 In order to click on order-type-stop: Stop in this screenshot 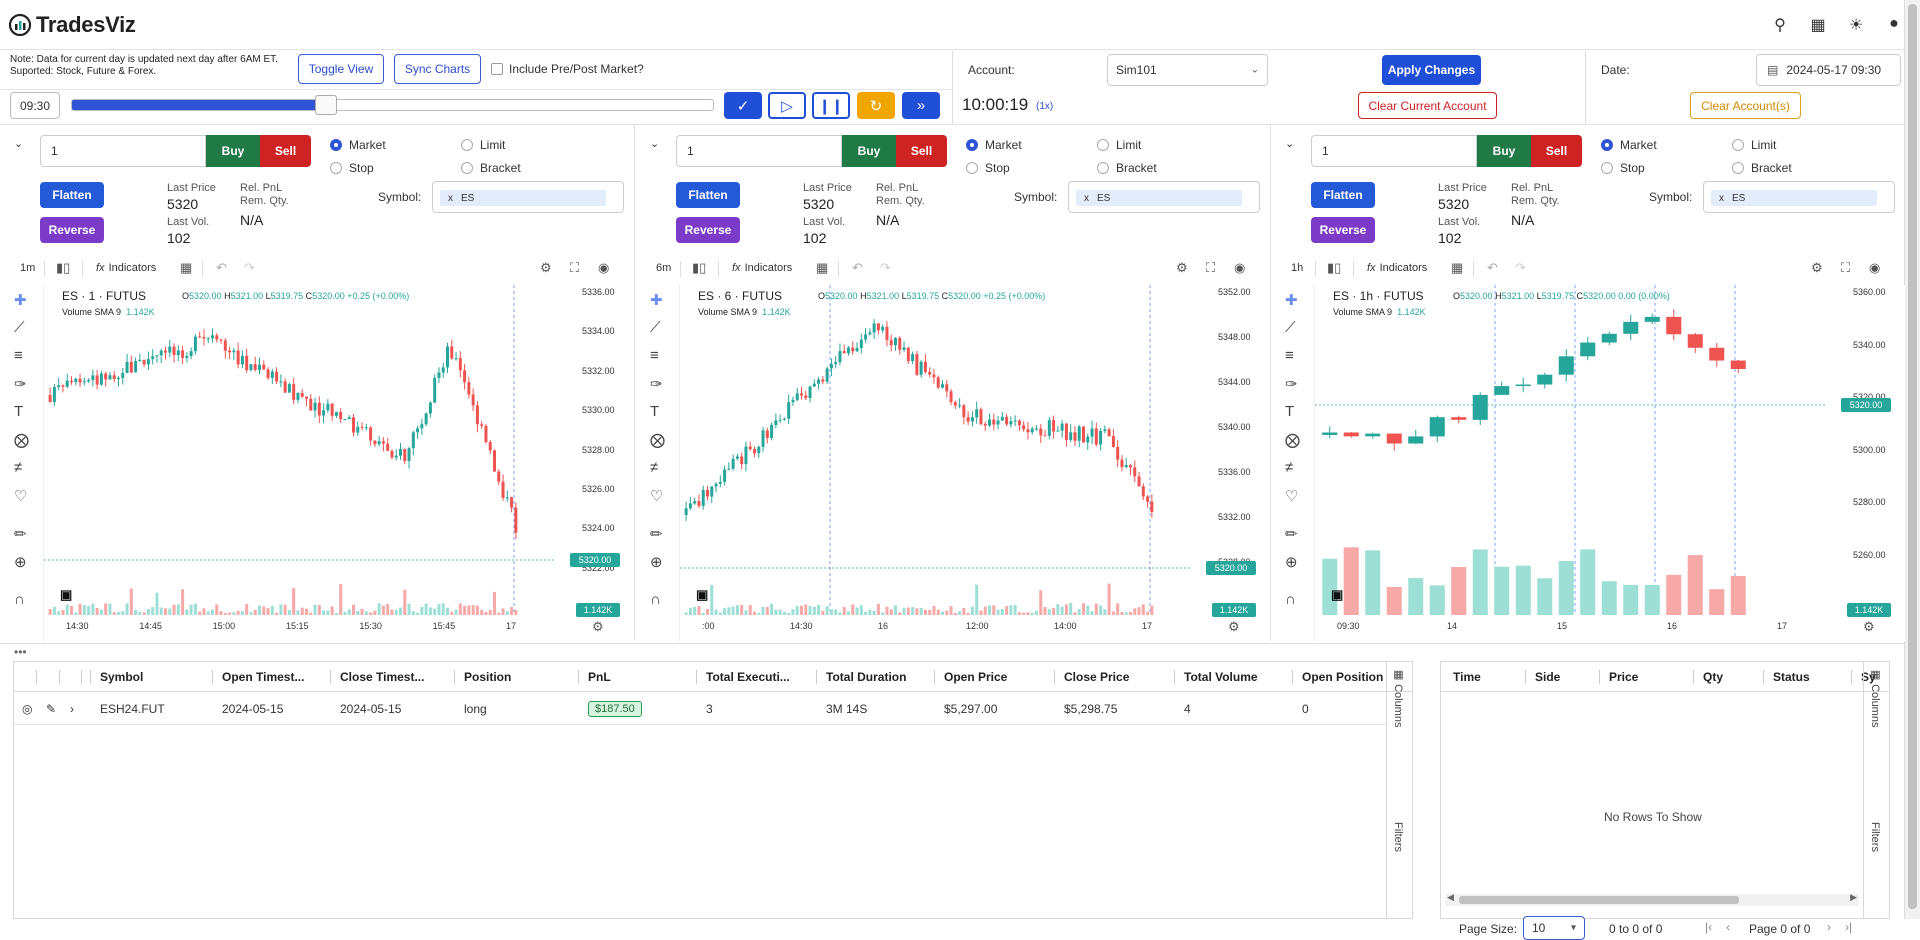, I will do `click(1623, 168)`.